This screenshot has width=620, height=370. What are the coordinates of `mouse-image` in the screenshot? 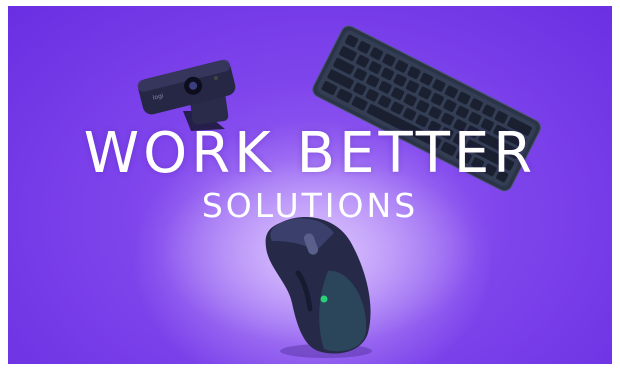 It's located at (318, 287).